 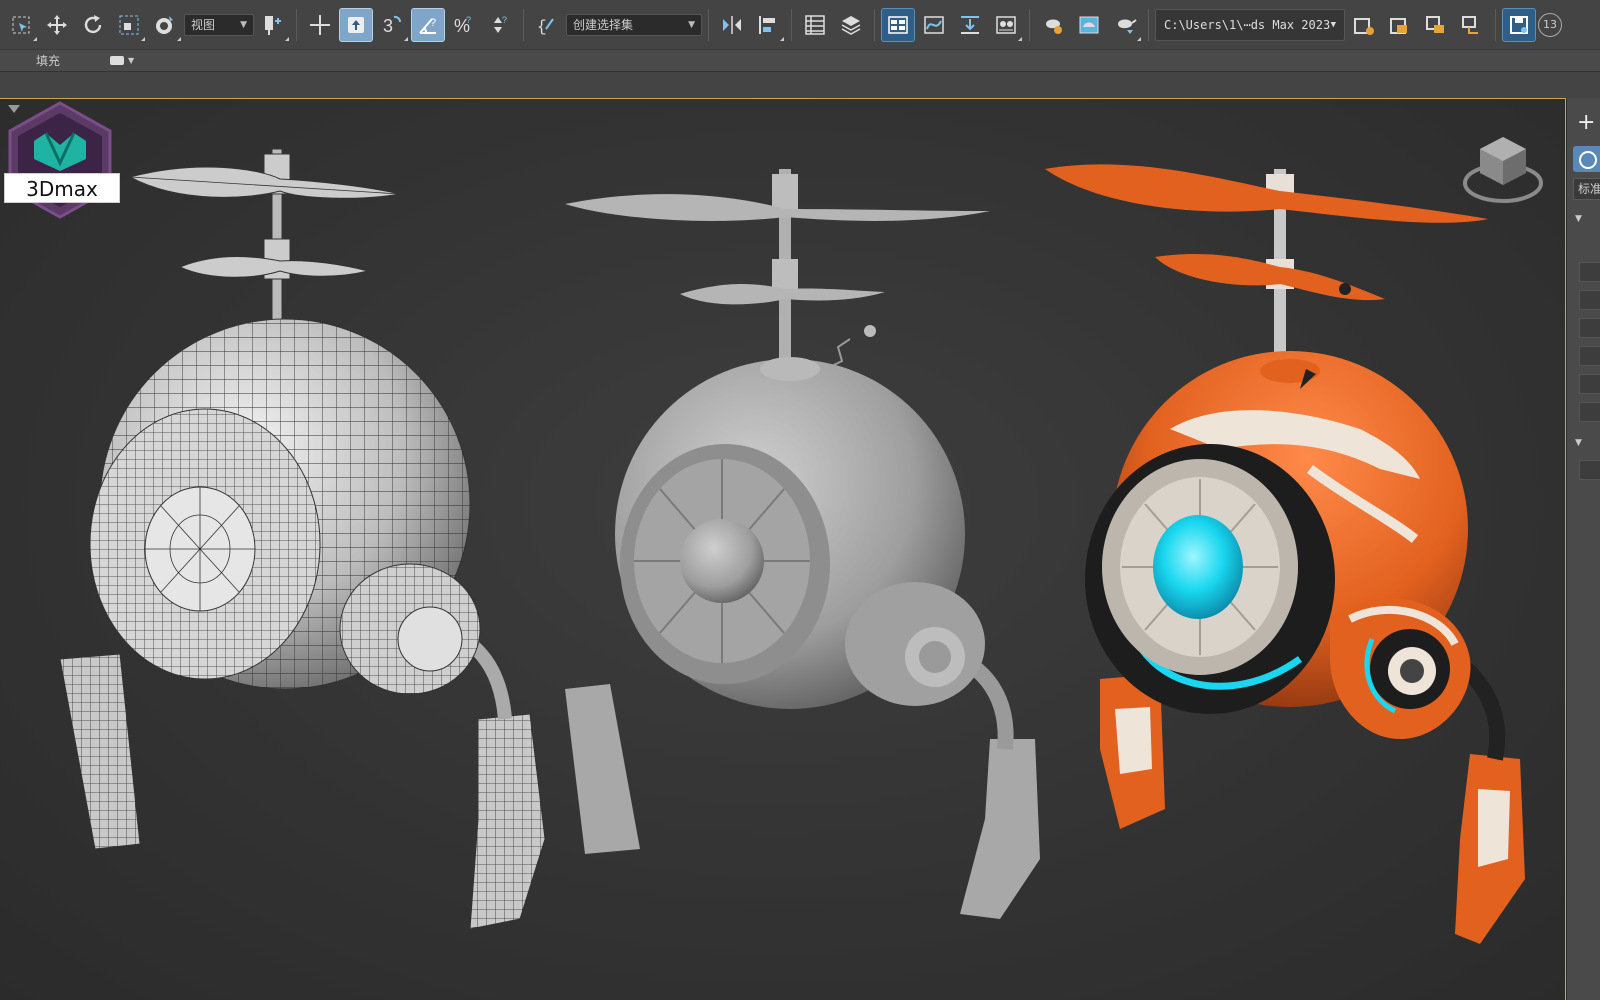 I want to click on project-folder-icon, so click(x=1364, y=26).